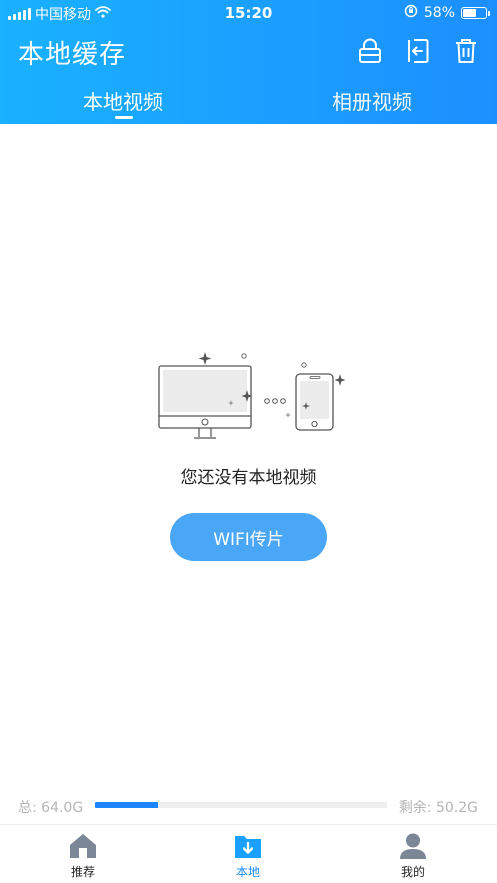 The width and height of the screenshot is (497, 883). I want to click on page-title: 本地缓存, so click(72, 55).